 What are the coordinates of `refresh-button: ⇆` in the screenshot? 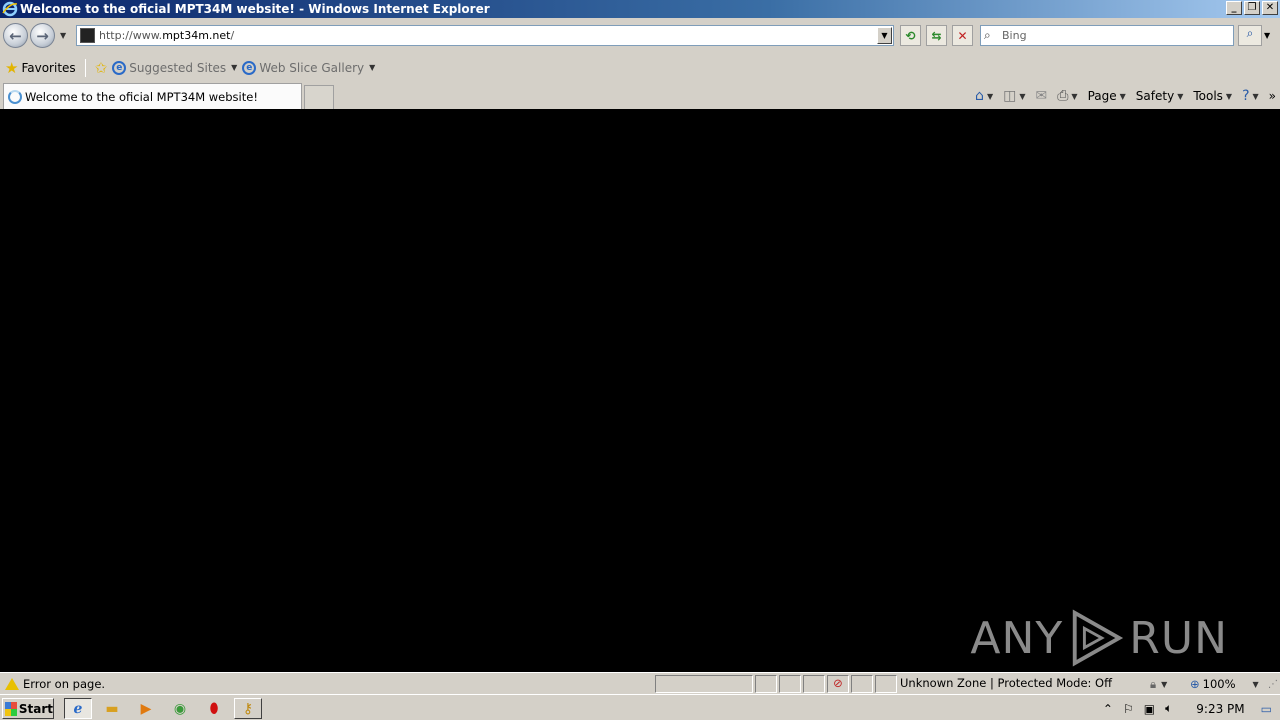 It's located at (936, 35).